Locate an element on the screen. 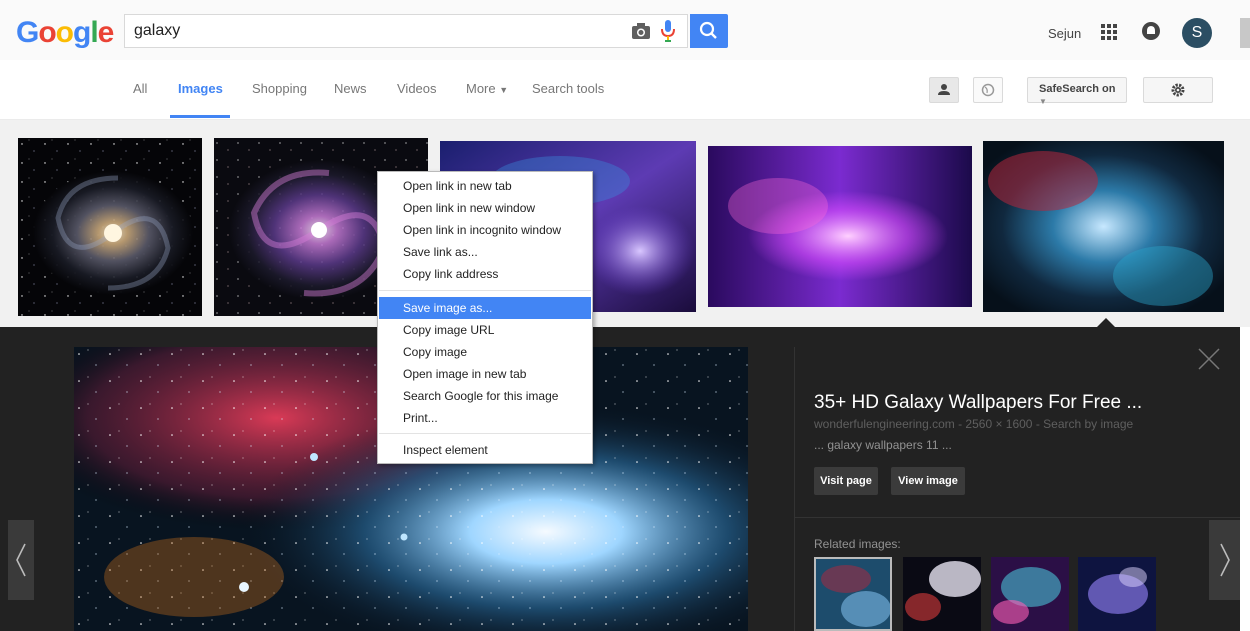  person-icon is located at coordinates (944, 89).